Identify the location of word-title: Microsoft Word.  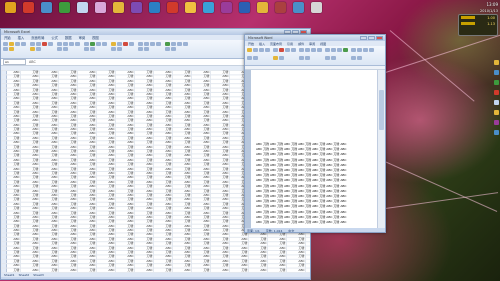
(260, 38).